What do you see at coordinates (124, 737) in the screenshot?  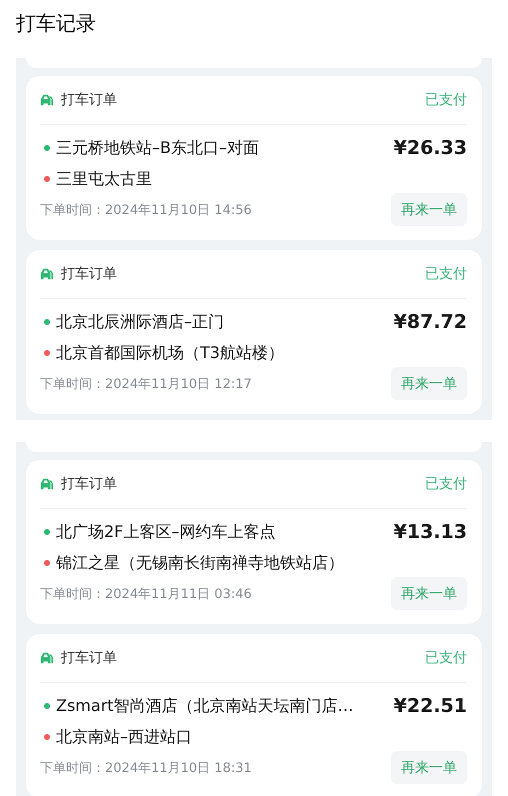 I see `location-name: 北京南站–西进站口` at bounding box center [124, 737].